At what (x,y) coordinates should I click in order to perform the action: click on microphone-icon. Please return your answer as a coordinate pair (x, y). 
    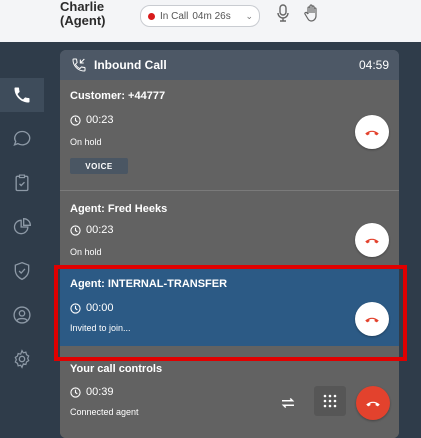
    Looking at the image, I should click on (283, 15).